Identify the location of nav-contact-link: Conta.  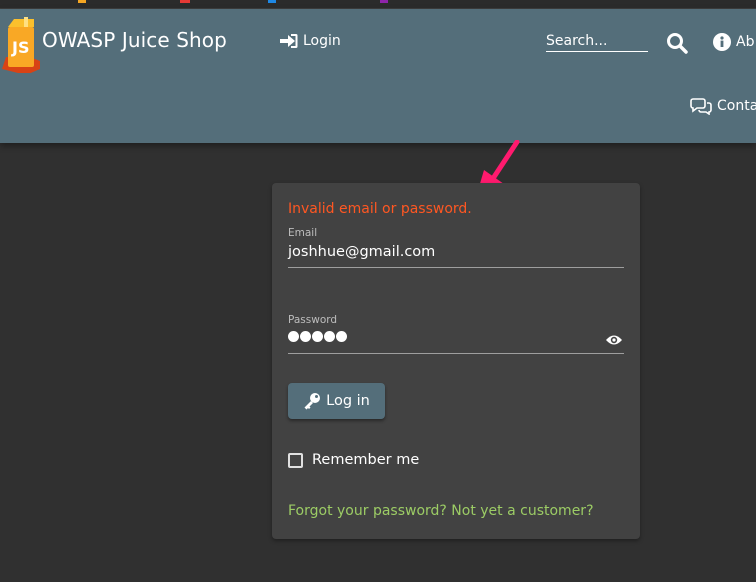
(723, 106).